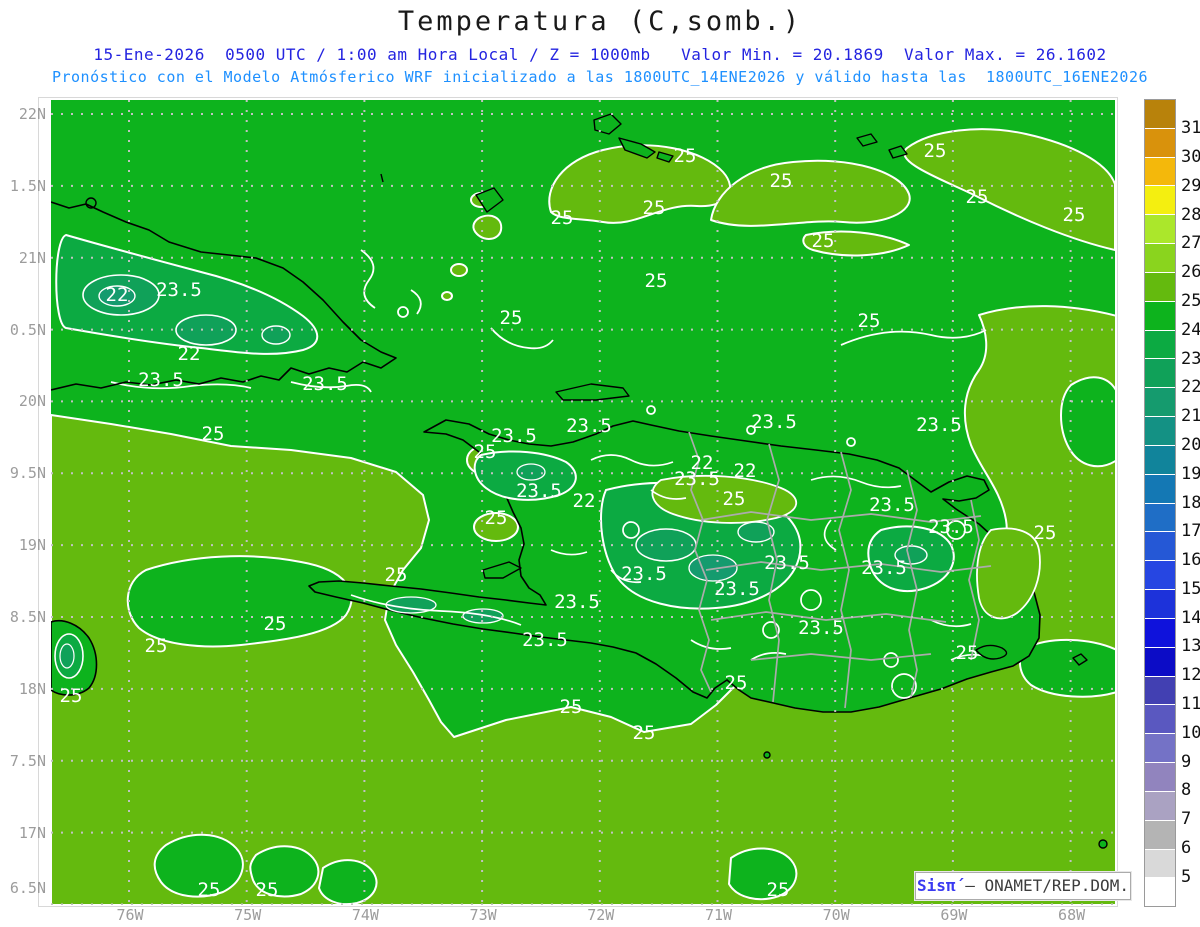 The image size is (1200, 927). I want to click on colorbar-tick-label: 26, so click(1190, 272).